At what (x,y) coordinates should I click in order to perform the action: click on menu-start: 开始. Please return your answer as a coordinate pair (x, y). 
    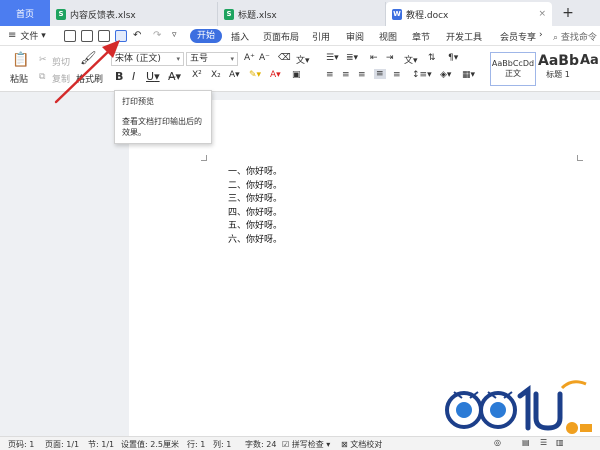
    Looking at the image, I should click on (206, 36).